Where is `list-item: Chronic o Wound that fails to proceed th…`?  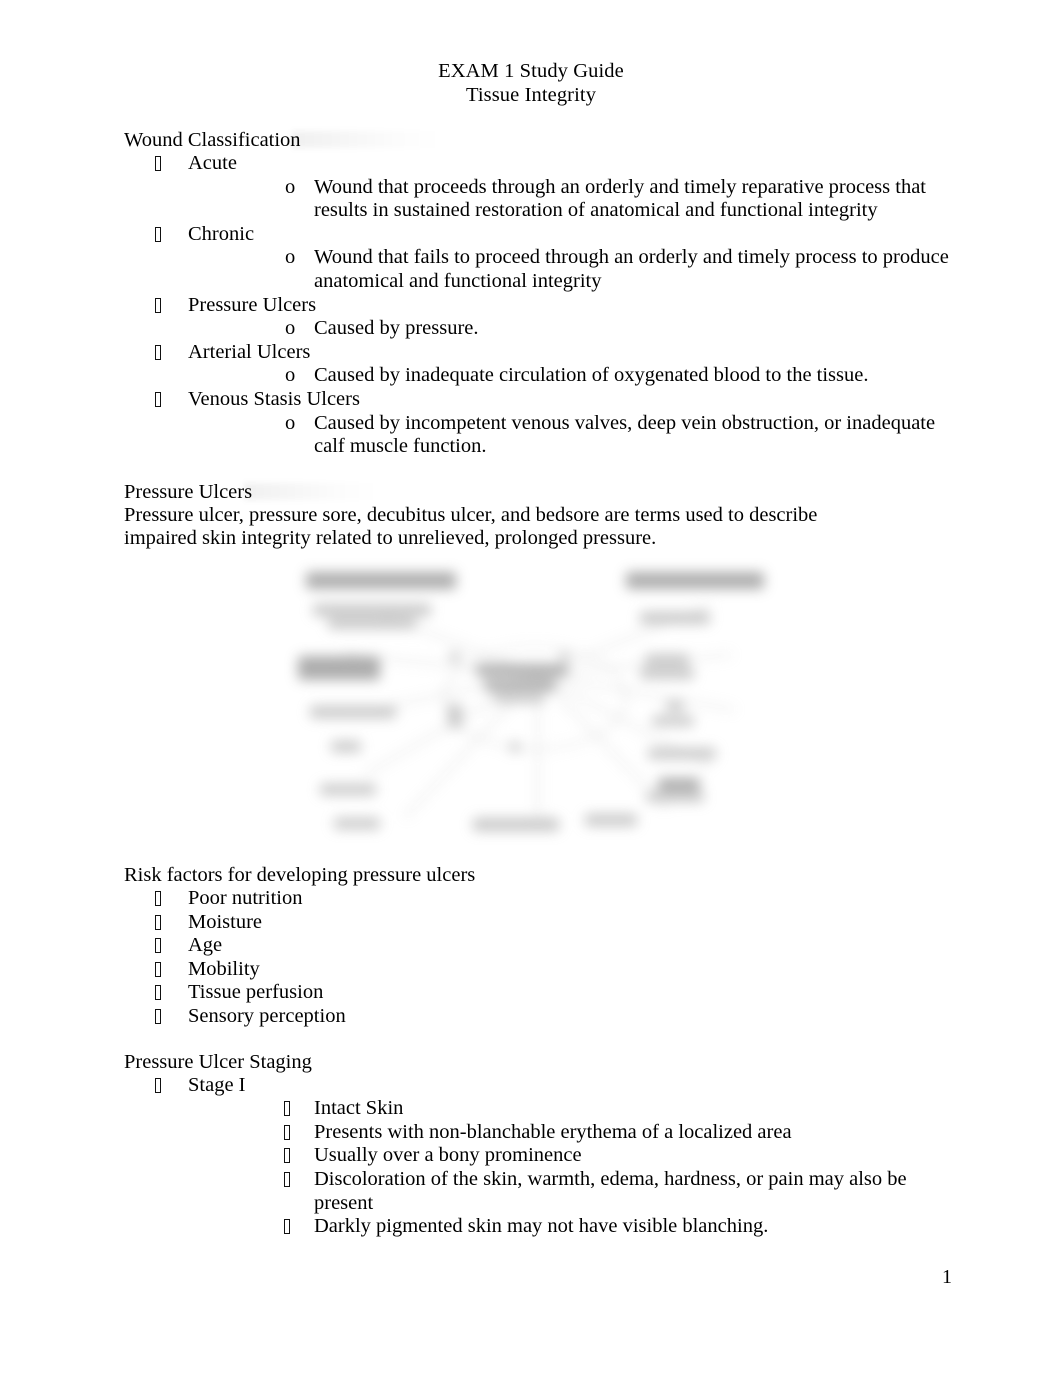
list-item: Chronic o Wound that fails to proceed th… is located at coordinates (538, 258).